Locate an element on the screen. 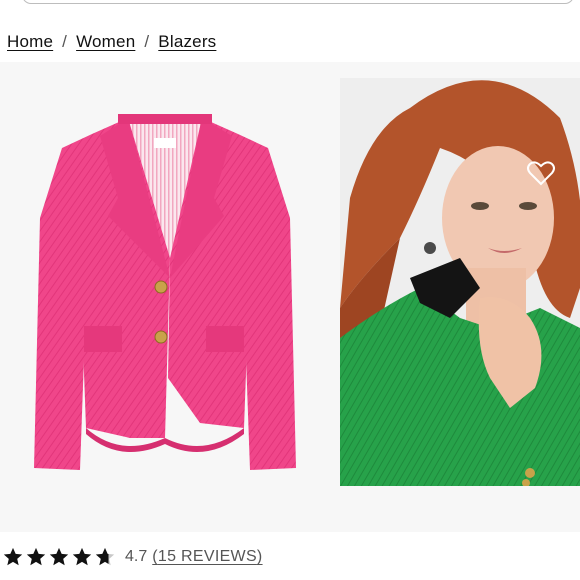 The width and height of the screenshot is (580, 580). breadcrumb: Home / Women / Blazers is located at coordinates (111, 42).